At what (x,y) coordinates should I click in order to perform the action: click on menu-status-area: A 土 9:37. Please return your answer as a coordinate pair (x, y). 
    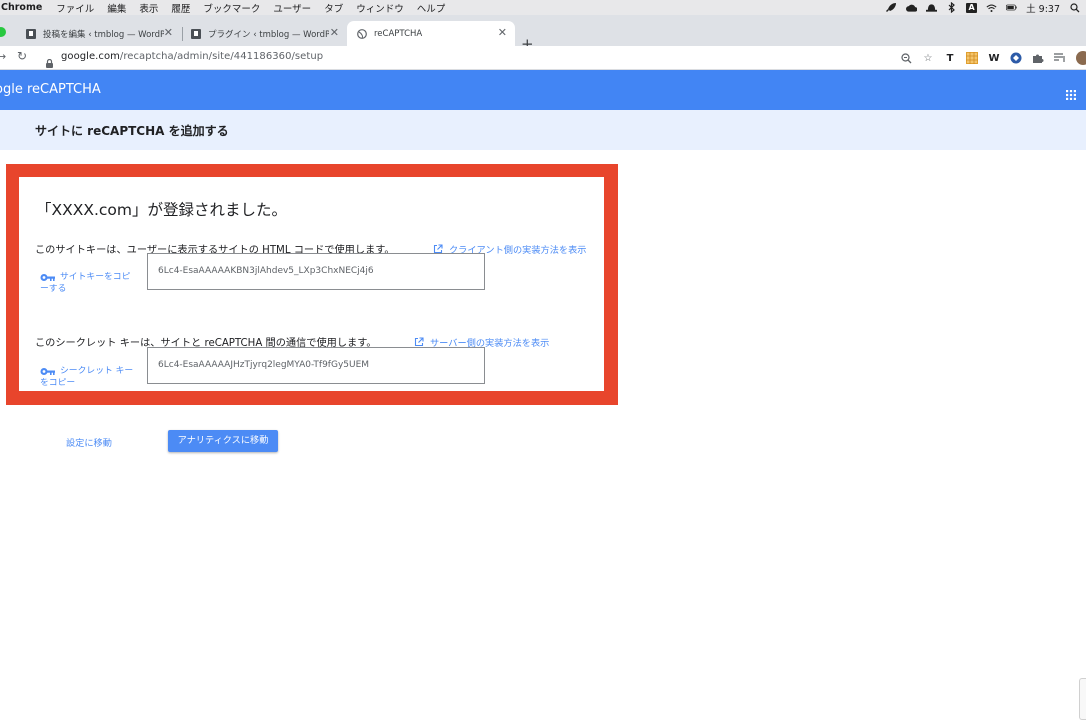
    Looking at the image, I should click on (983, 7).